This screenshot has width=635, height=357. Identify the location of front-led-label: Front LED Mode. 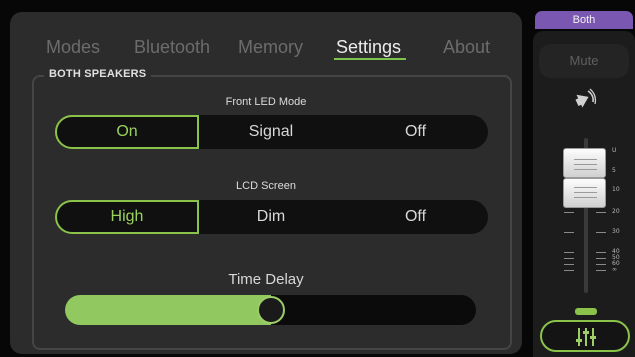
(266, 102).